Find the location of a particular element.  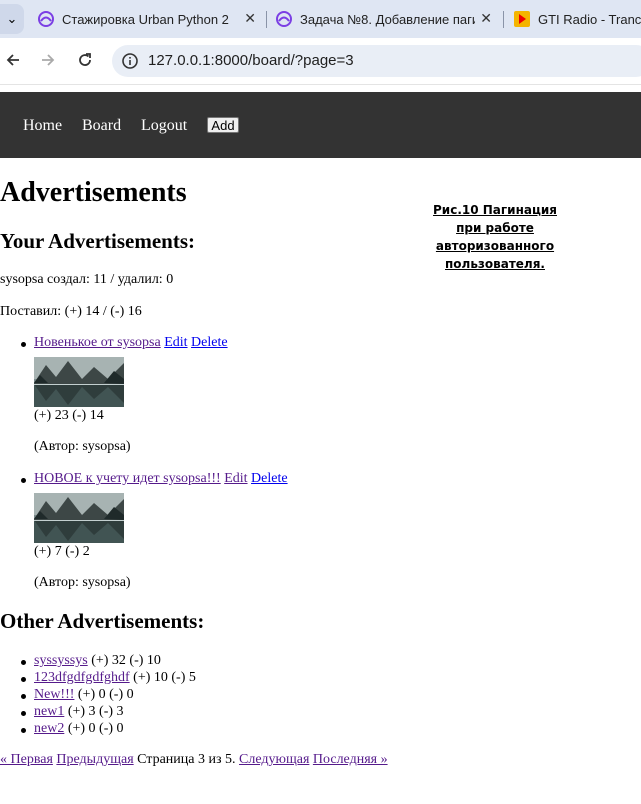

ad-title-link: new2 is located at coordinates (49, 728).